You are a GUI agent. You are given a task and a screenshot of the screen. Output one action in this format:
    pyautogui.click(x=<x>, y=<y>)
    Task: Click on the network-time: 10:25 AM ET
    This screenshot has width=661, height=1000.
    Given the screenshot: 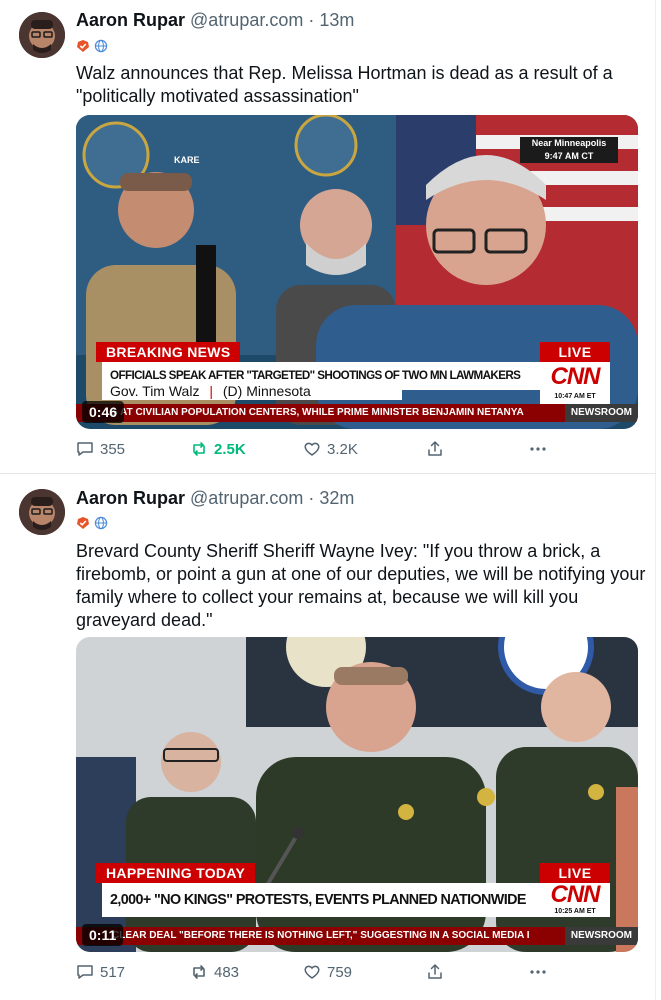 What is the action you would take?
    pyautogui.click(x=575, y=911)
    